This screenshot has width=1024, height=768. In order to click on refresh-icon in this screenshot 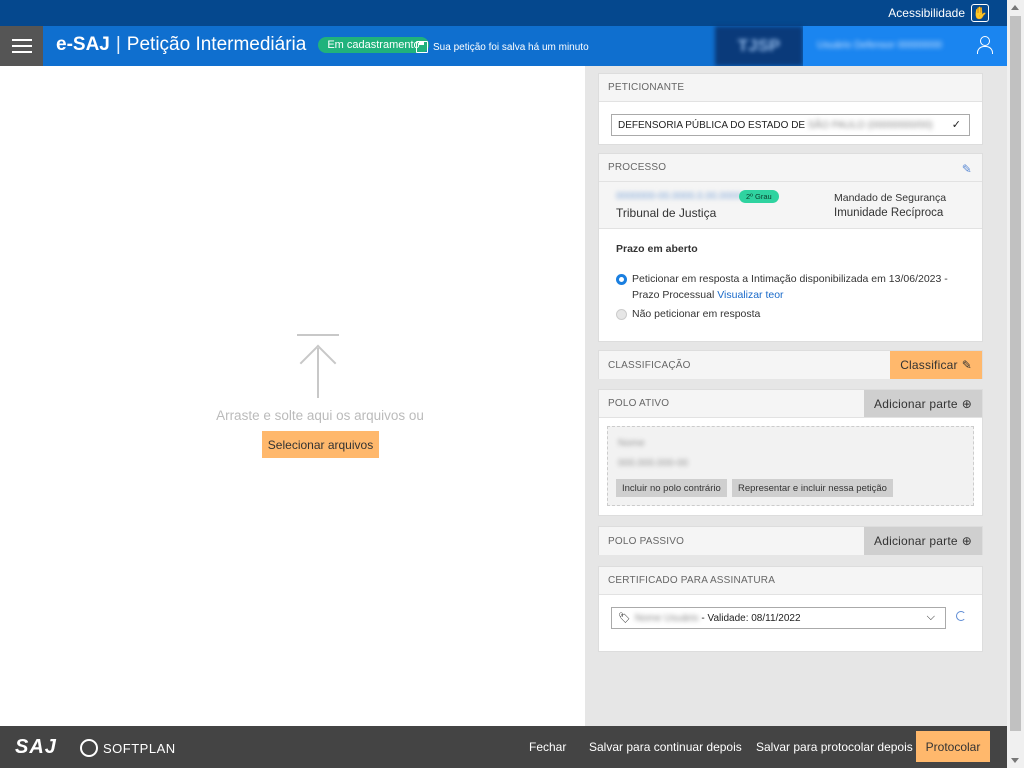, I will do `click(961, 616)`.